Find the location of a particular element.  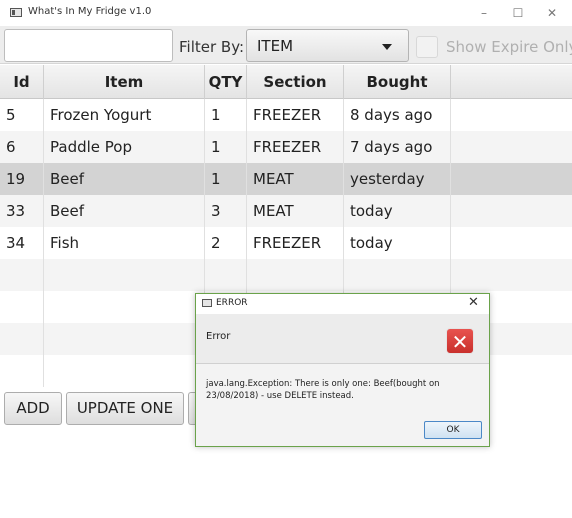

show-expire-label: Show Expire Only is located at coordinates (509, 47).